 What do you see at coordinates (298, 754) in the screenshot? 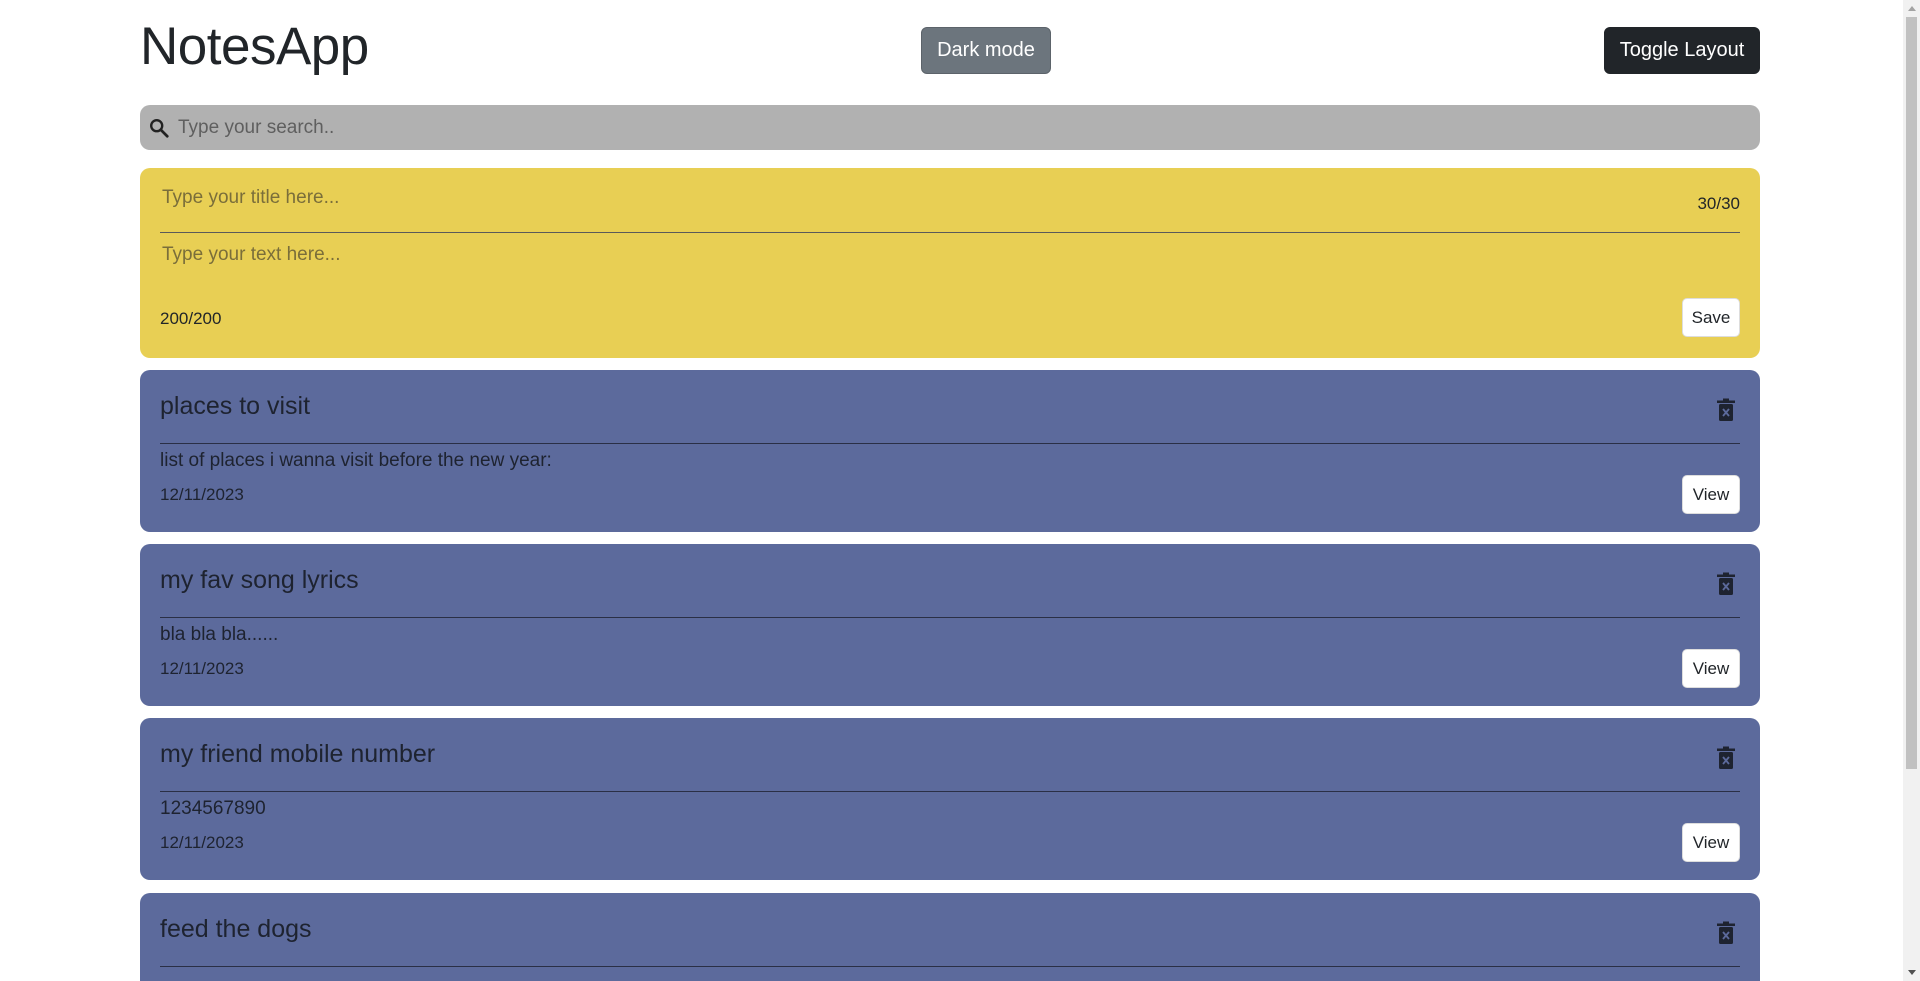
I see `note-title: my friend mobile number` at bounding box center [298, 754].